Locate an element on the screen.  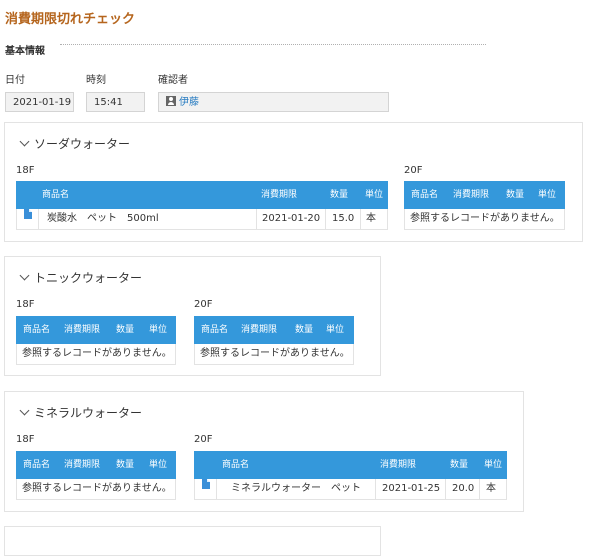
date-value: 2021-01-19 is located at coordinates (39, 102).